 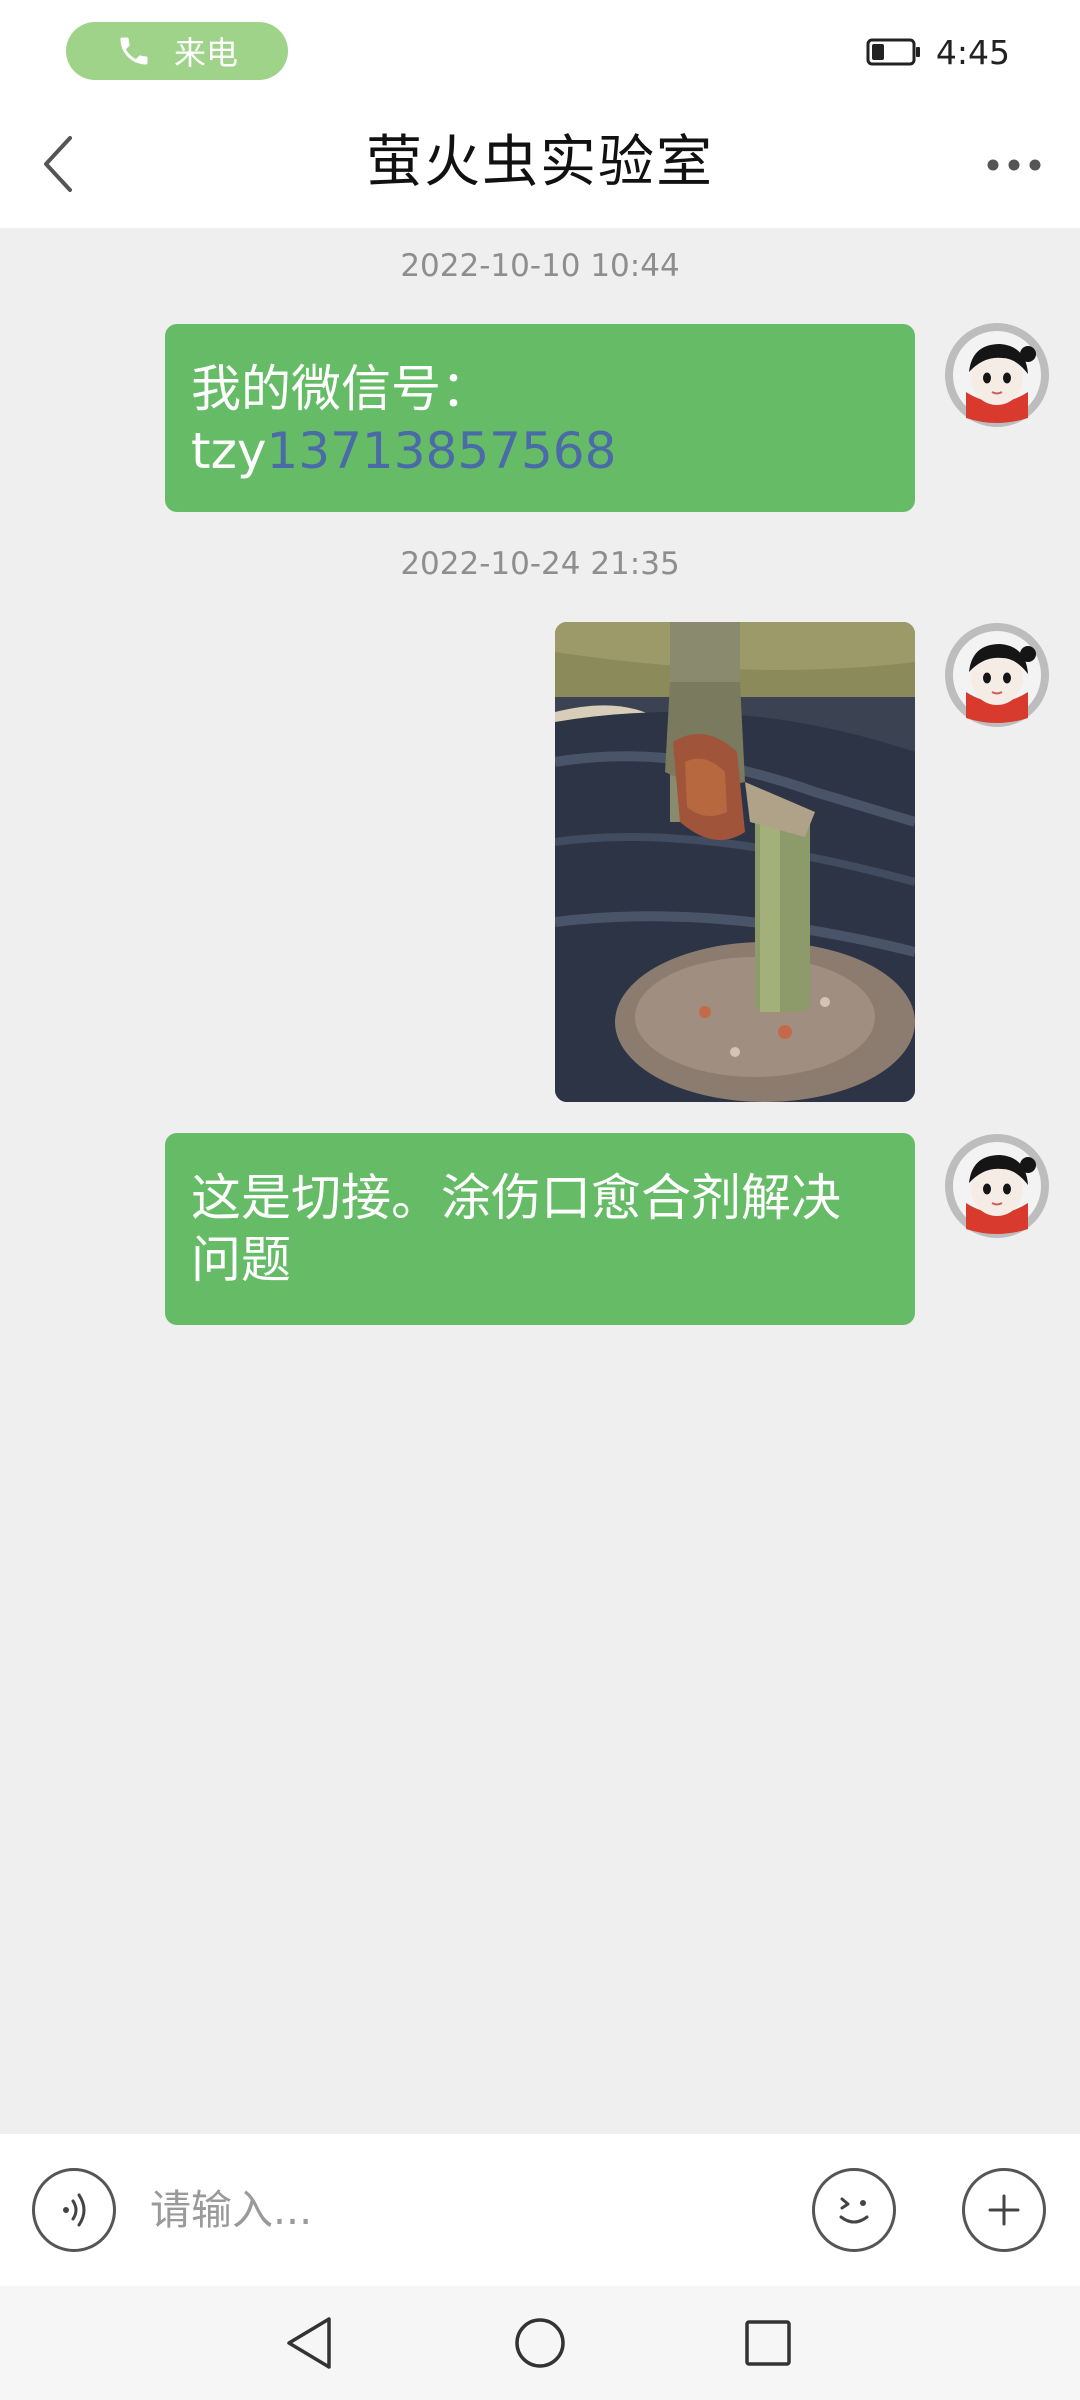 I want to click on emoji-button, so click(x=854, y=2210).